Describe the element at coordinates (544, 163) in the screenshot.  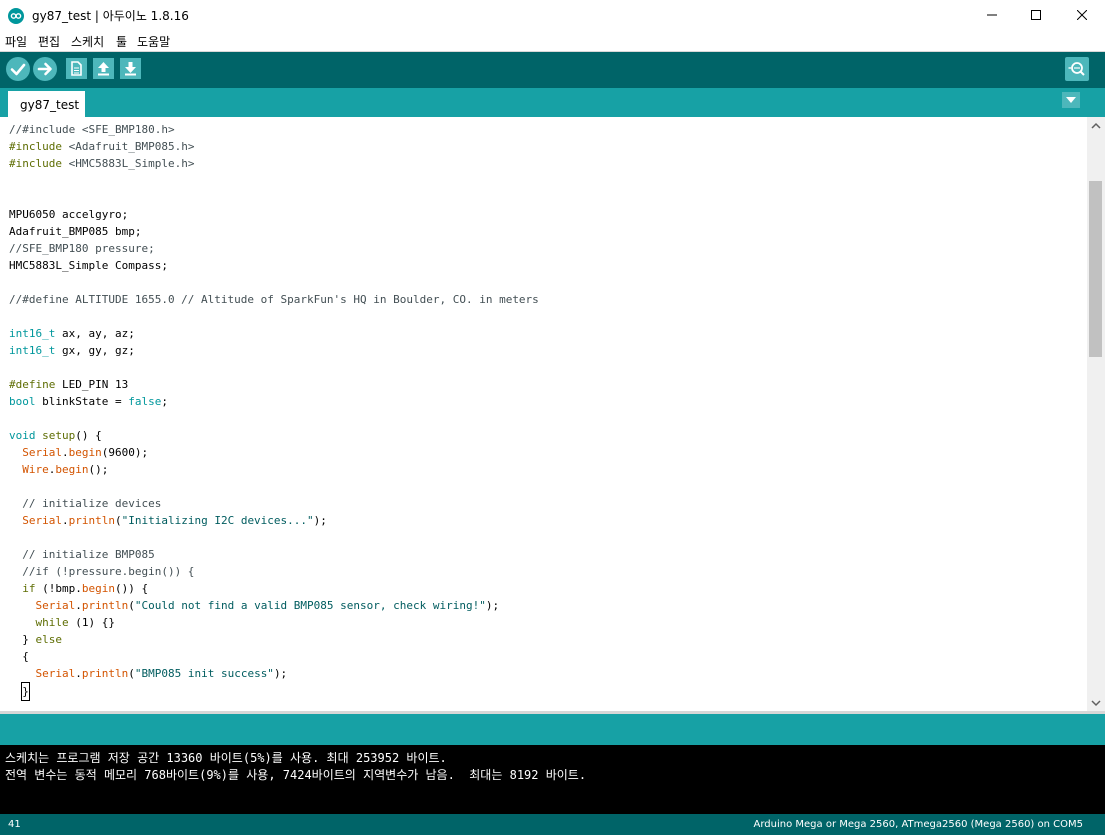
I see `code-line: #include <HMC5883L_Simple.h>` at that location.